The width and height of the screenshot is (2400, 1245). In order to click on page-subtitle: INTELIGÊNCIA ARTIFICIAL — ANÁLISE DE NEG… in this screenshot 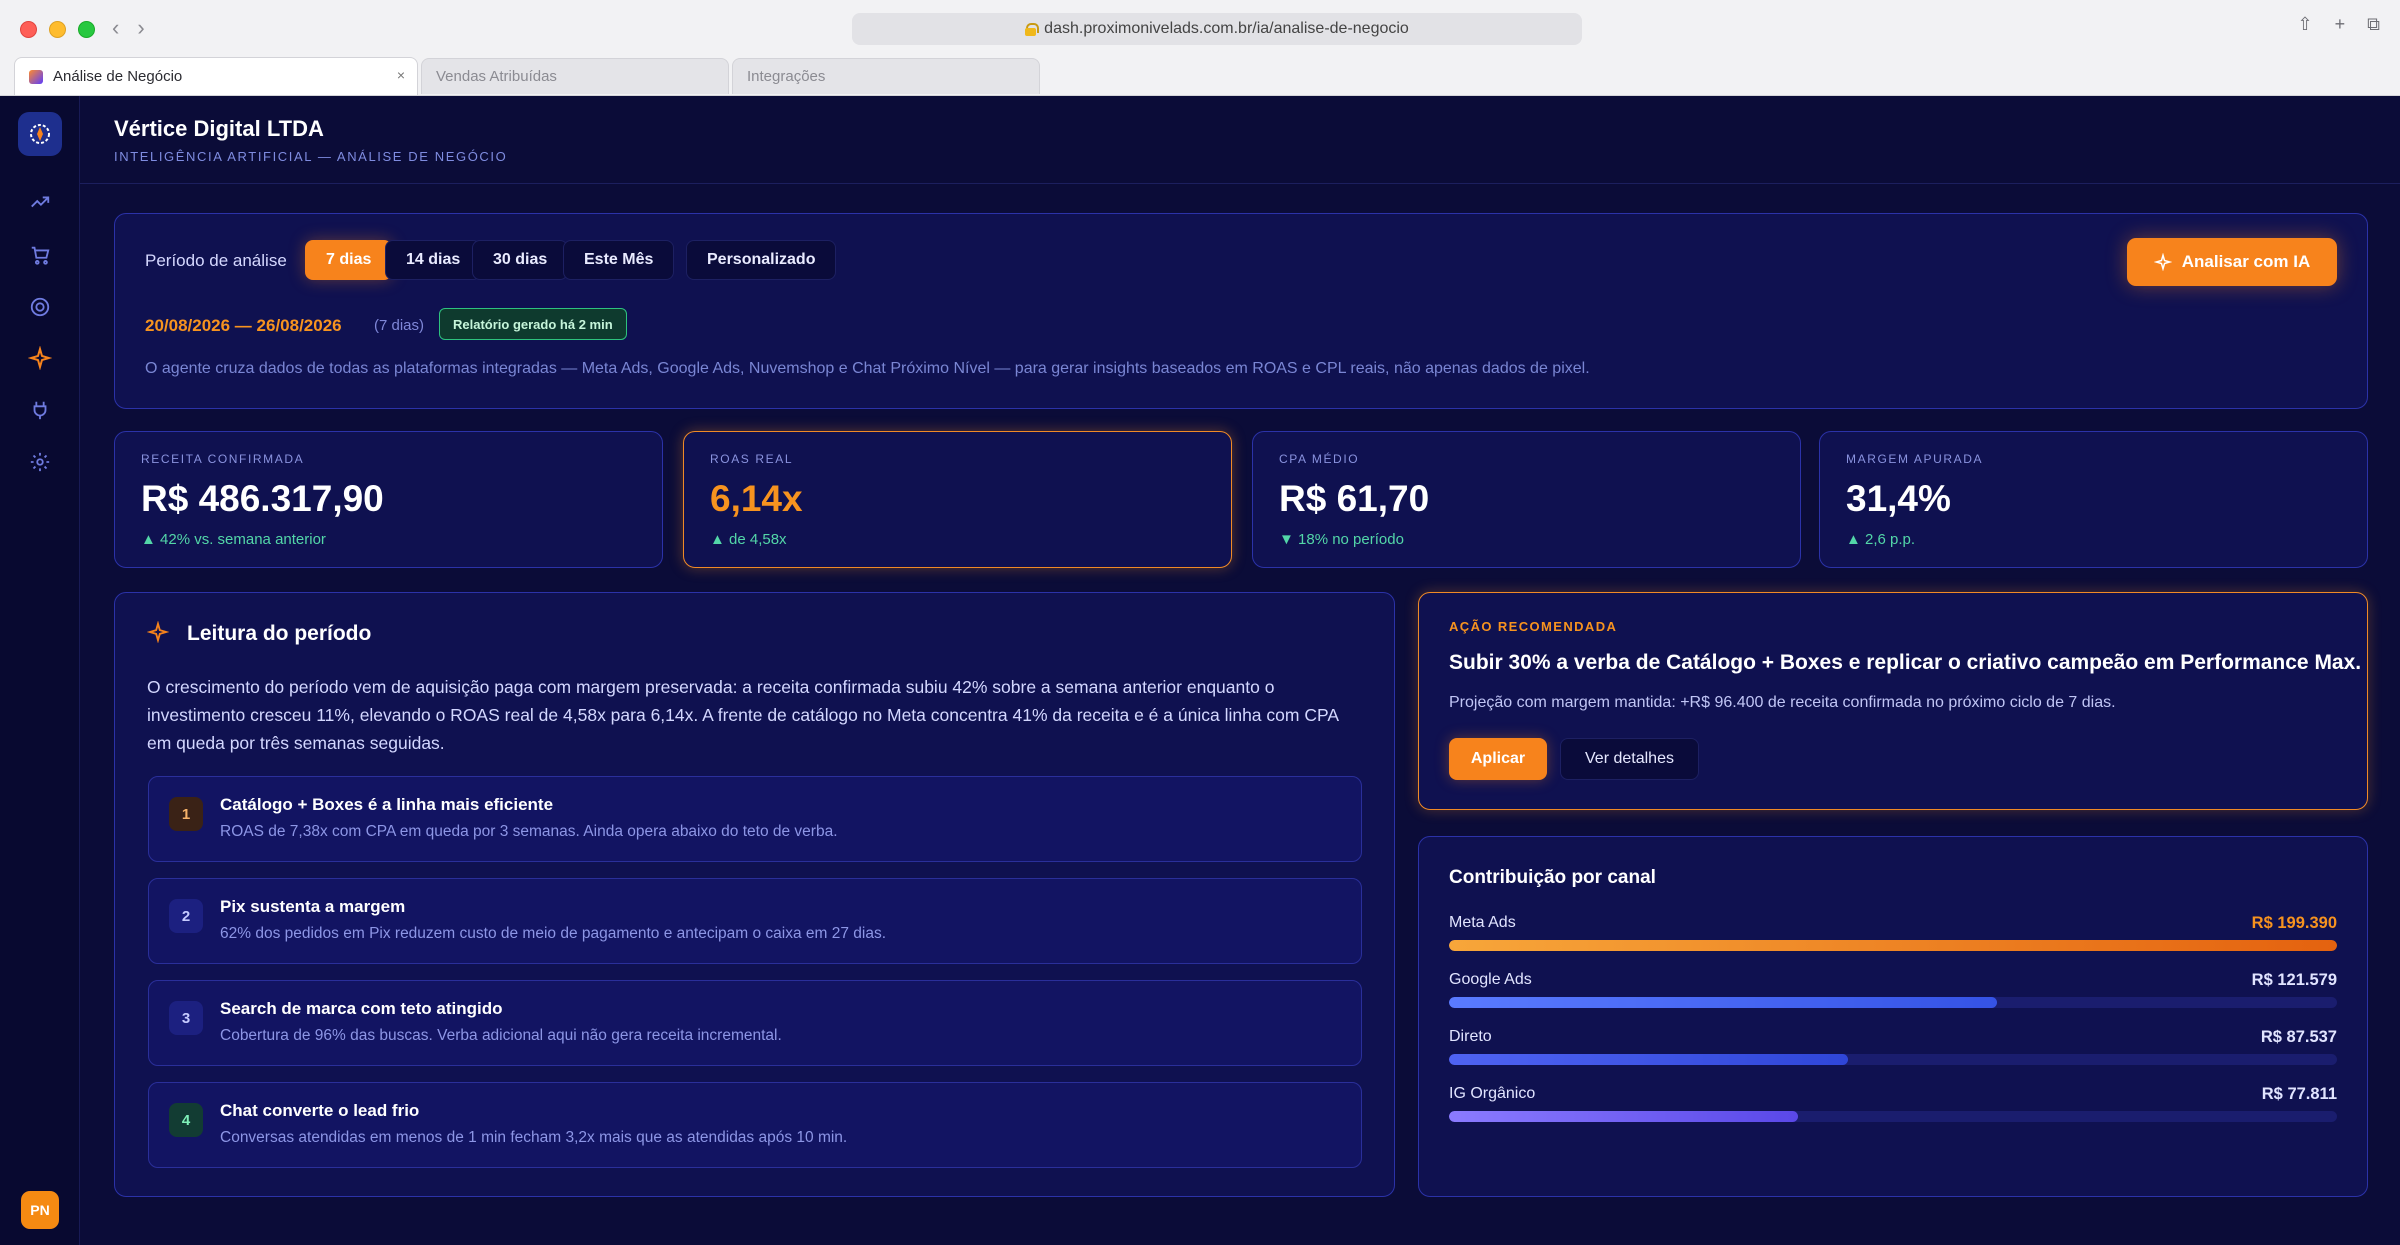, I will do `click(311, 156)`.